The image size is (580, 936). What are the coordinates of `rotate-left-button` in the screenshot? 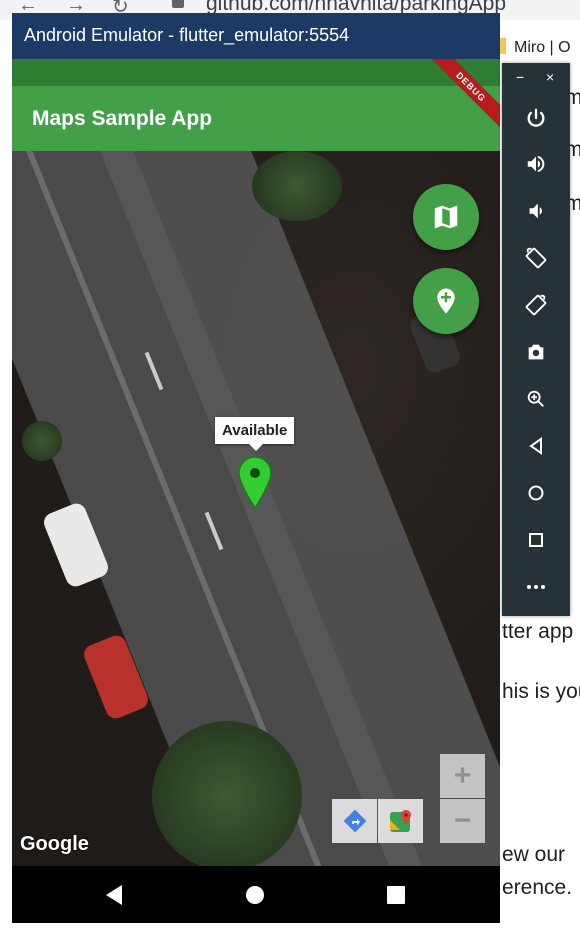 It's located at (536, 258).